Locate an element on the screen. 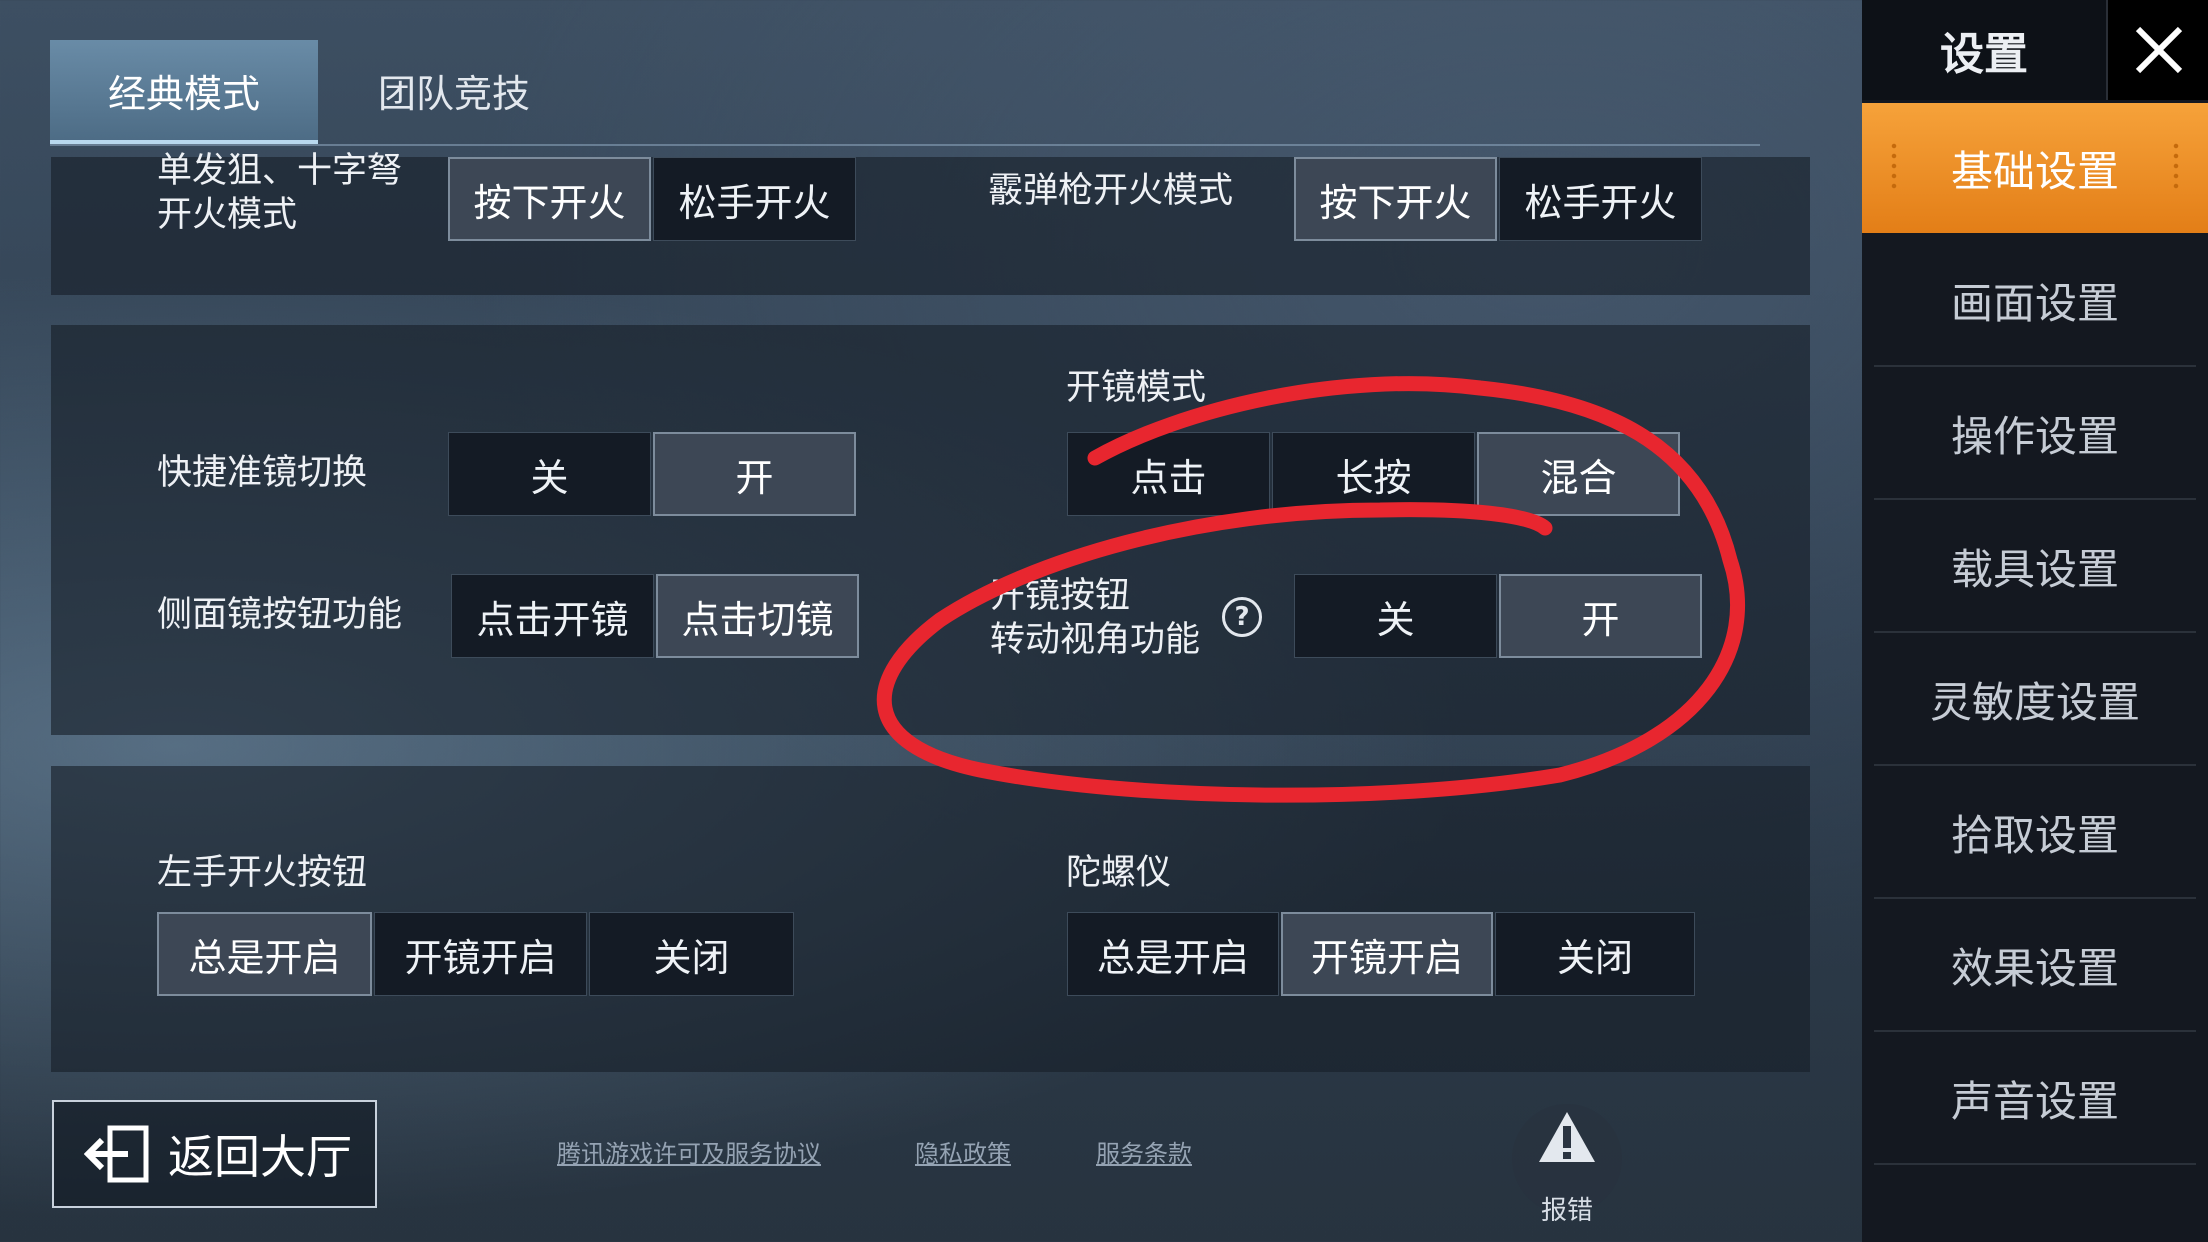 The image size is (2208, 1242). scope-mode-group: 点击 长按 混合 is located at coordinates (1373, 474).